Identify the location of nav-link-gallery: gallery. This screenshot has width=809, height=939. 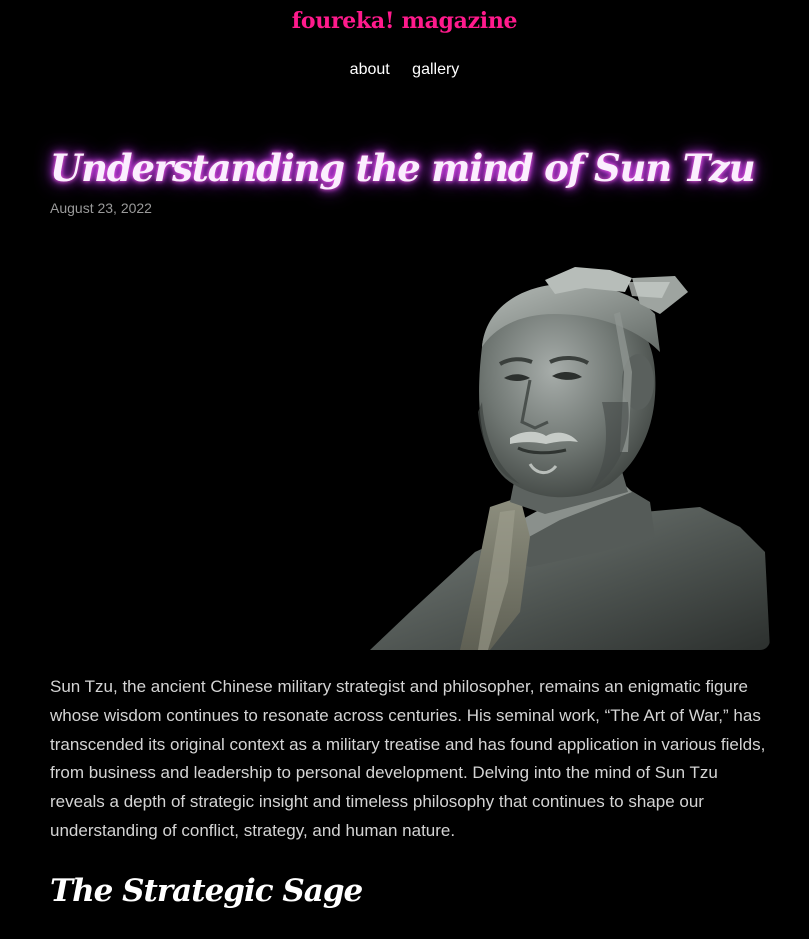
(435, 69).